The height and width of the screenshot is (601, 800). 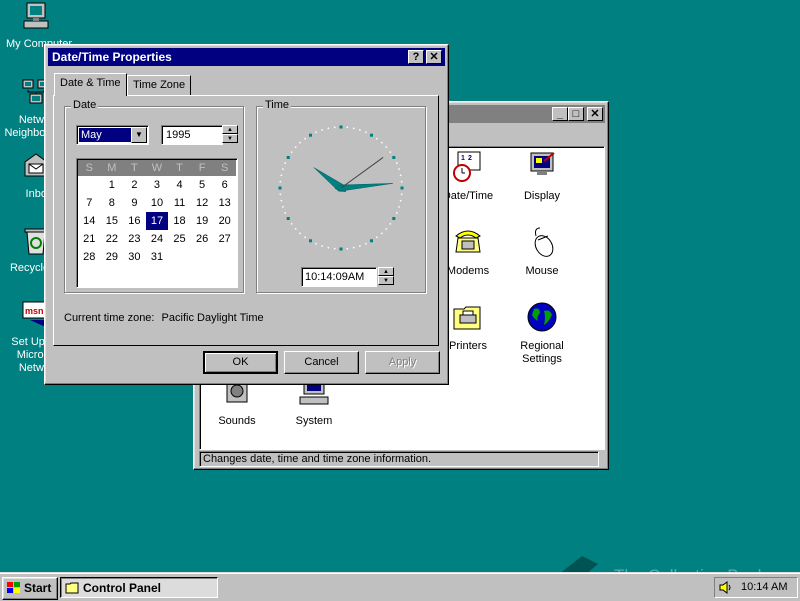 What do you see at coordinates (159, 85) in the screenshot?
I see `tab-time-zone: Time Zone` at bounding box center [159, 85].